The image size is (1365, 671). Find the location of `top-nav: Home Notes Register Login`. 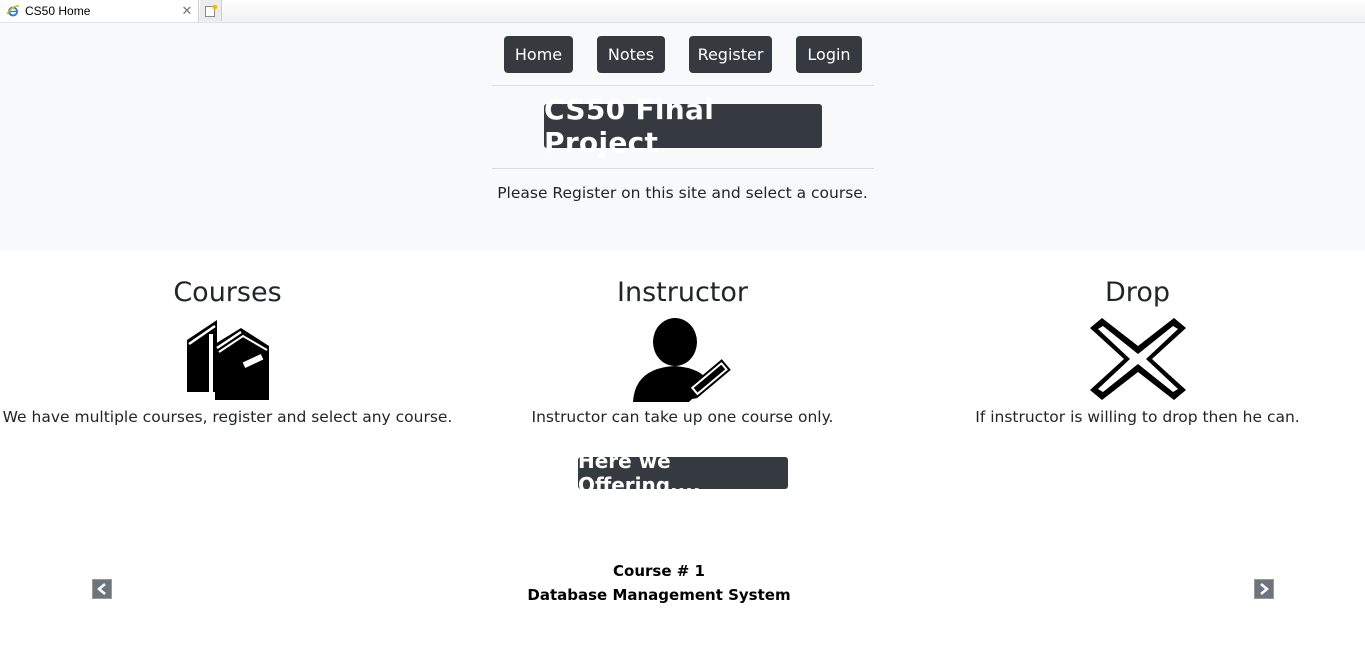

top-nav: Home Notes Register Login is located at coordinates (682, 54).